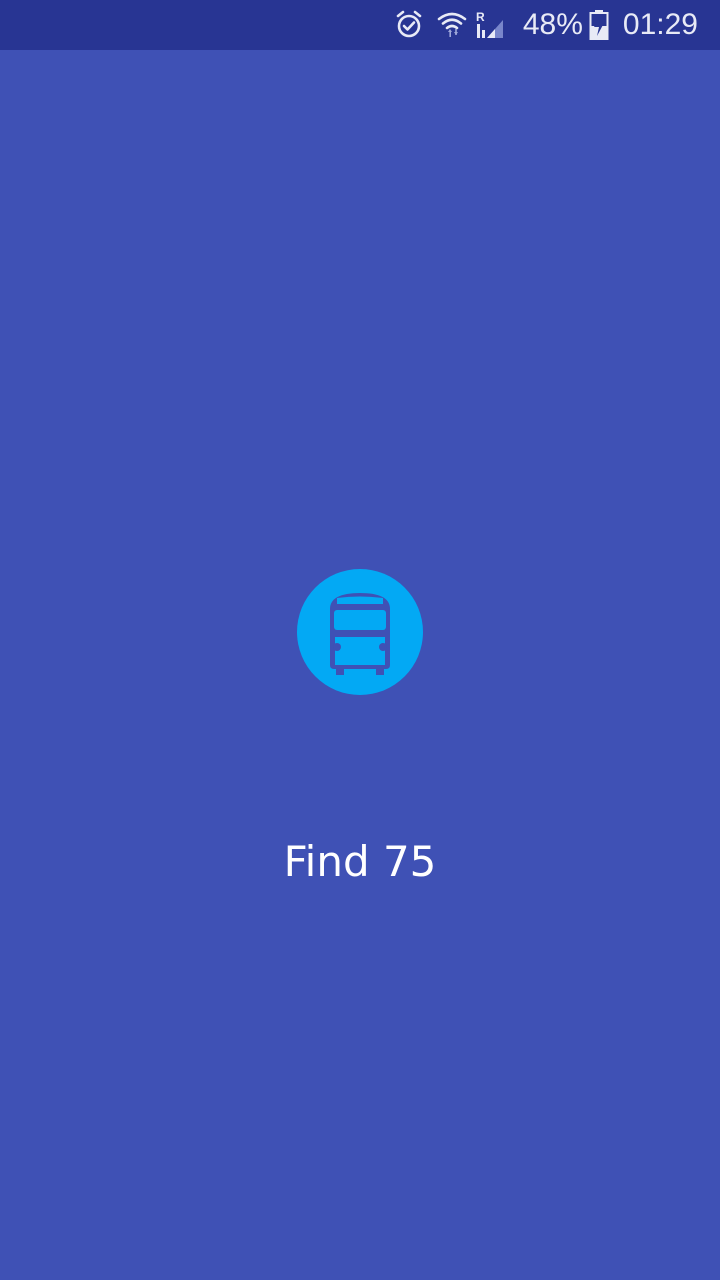 Image resolution: width=720 pixels, height=1280 pixels. Describe the element at coordinates (552, 24) in the screenshot. I see `battery-percentage: 48%` at that location.